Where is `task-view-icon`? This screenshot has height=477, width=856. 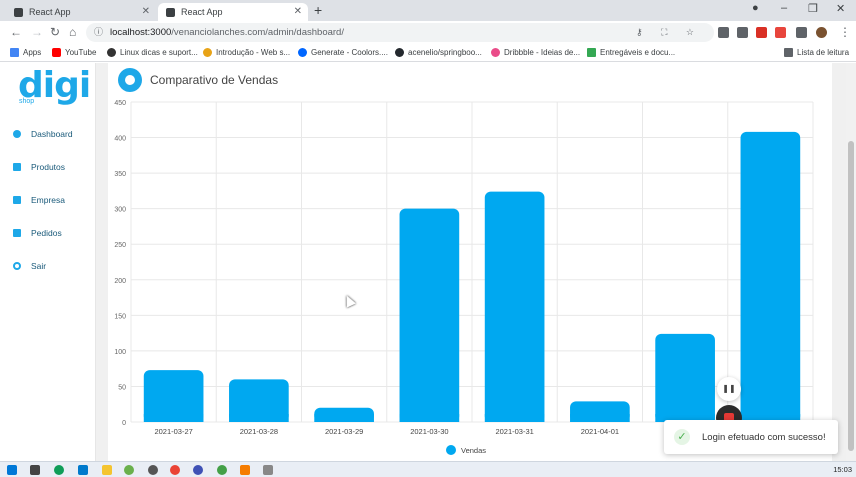
task-view-icon is located at coordinates (35, 470).